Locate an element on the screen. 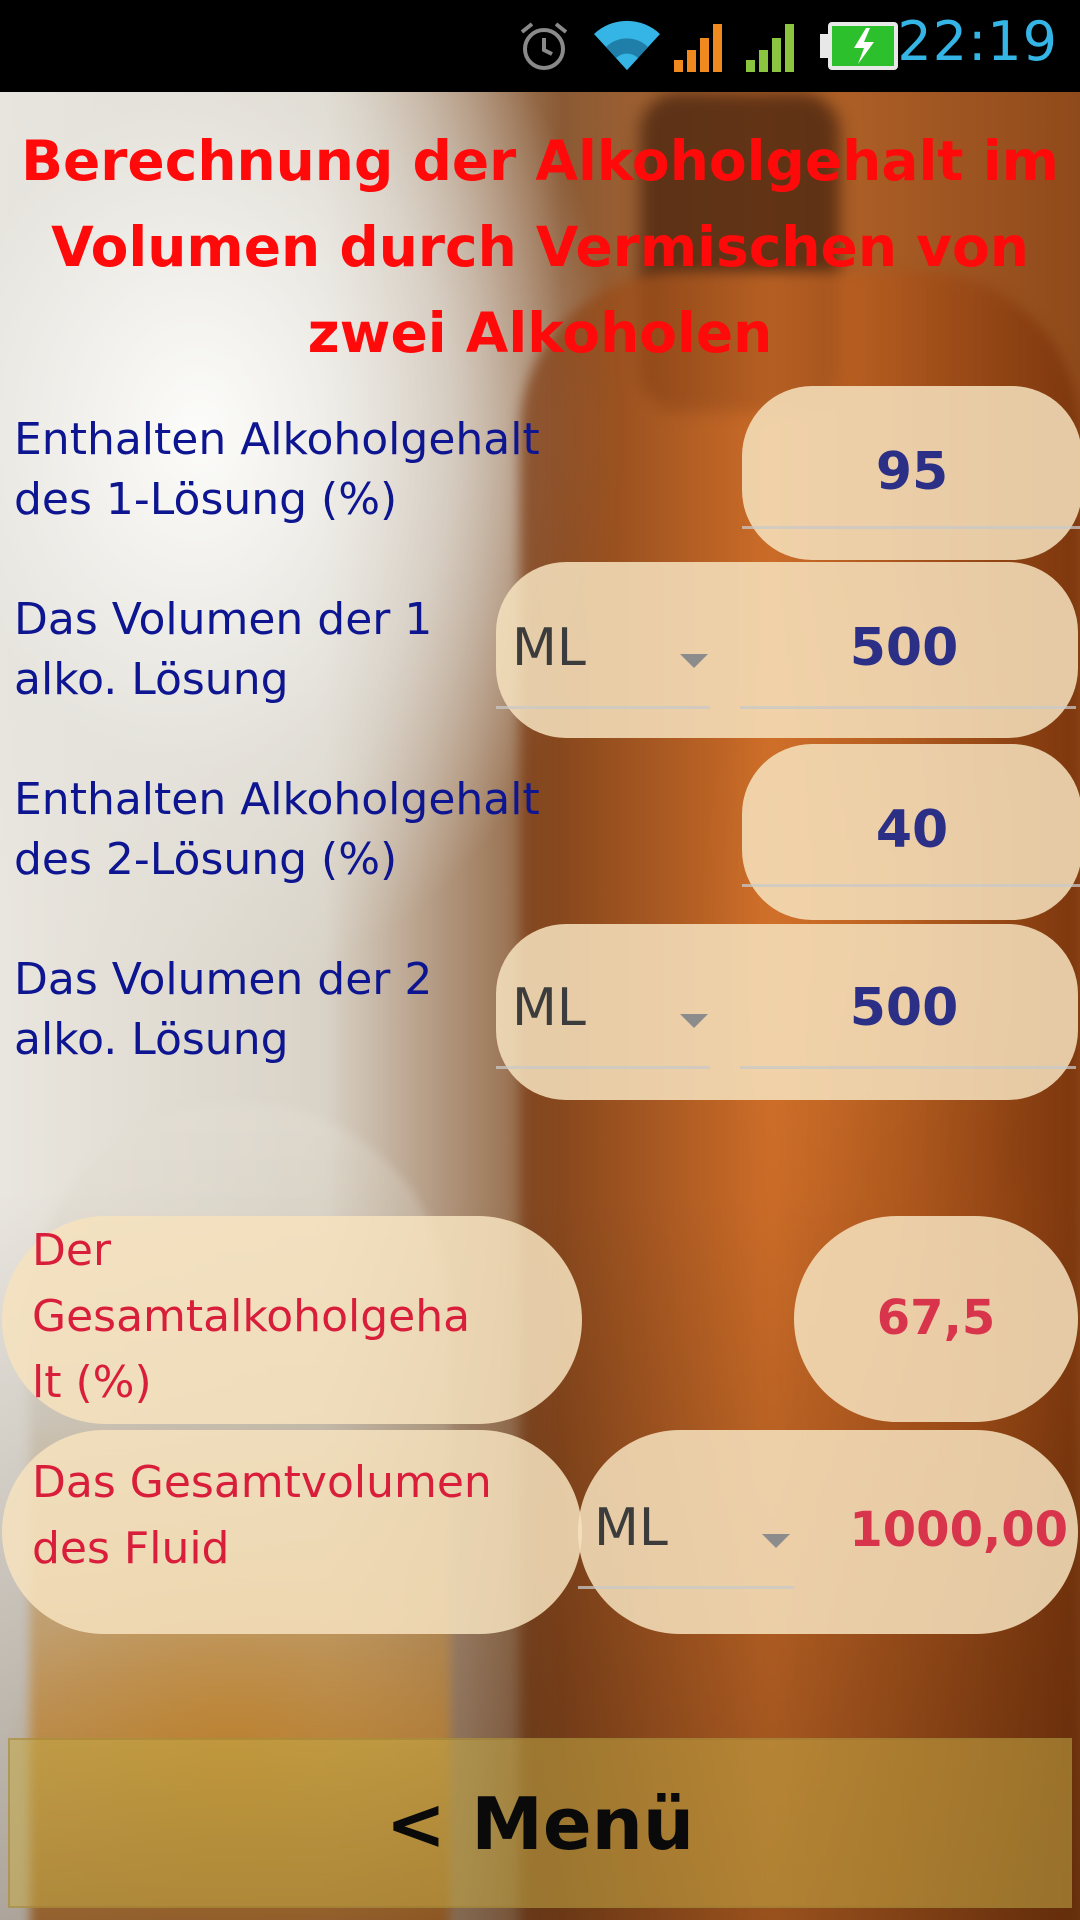 This screenshot has width=1080, height=1920. volume2-value: 500 is located at coordinates (904, 1008).